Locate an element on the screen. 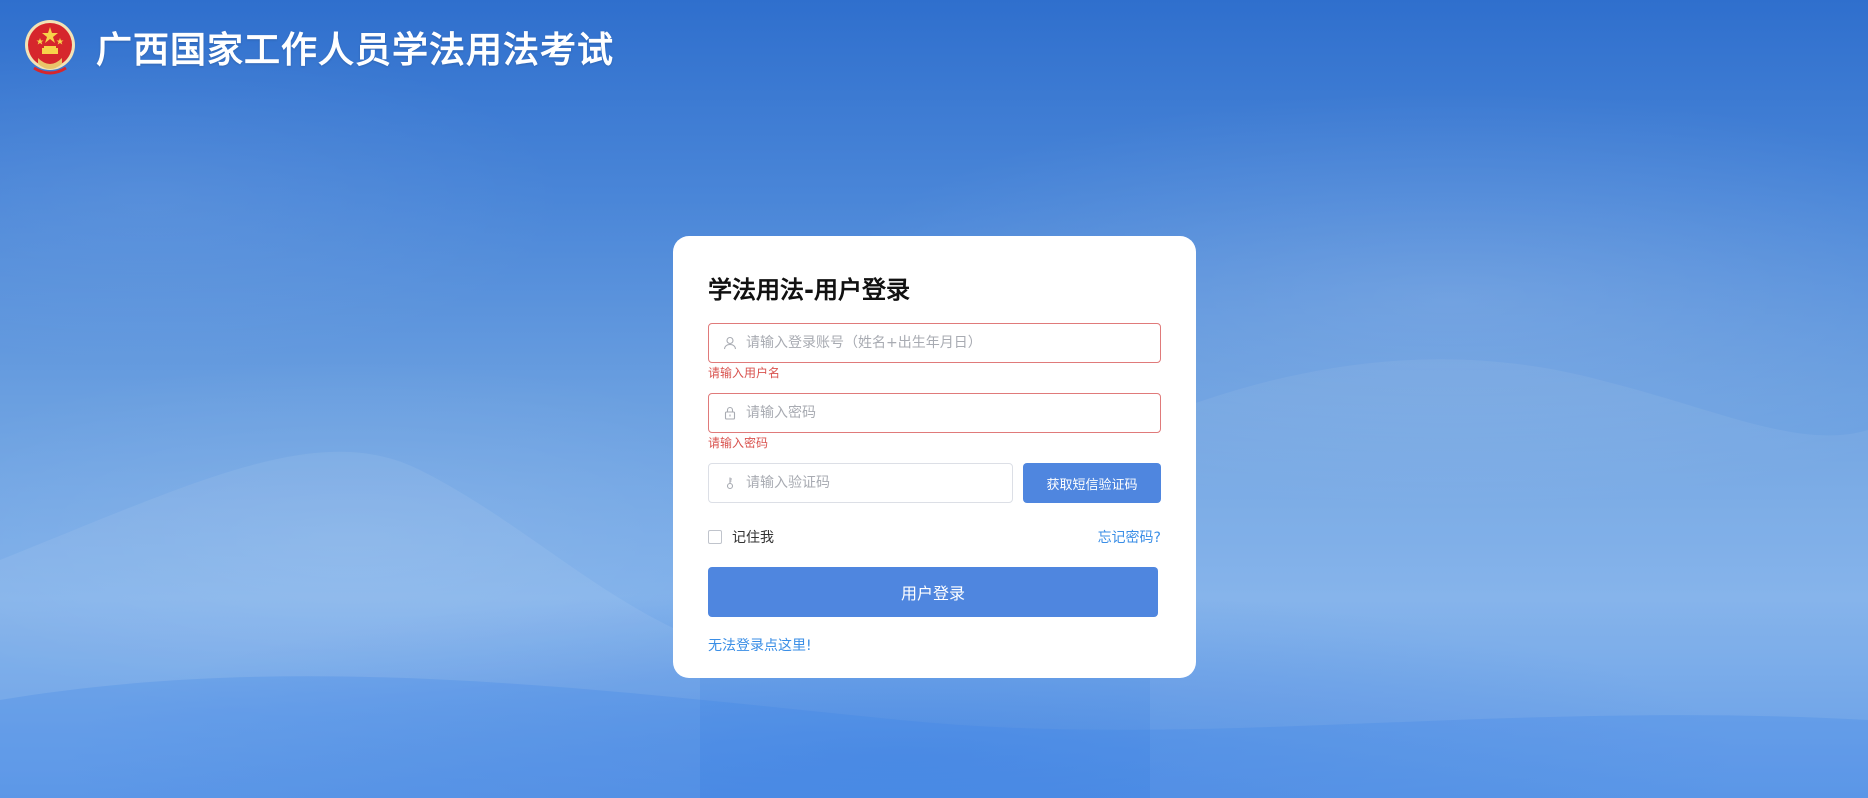 This screenshot has width=1868, height=798. forgot-password-link: 忘记密码? is located at coordinates (1129, 537).